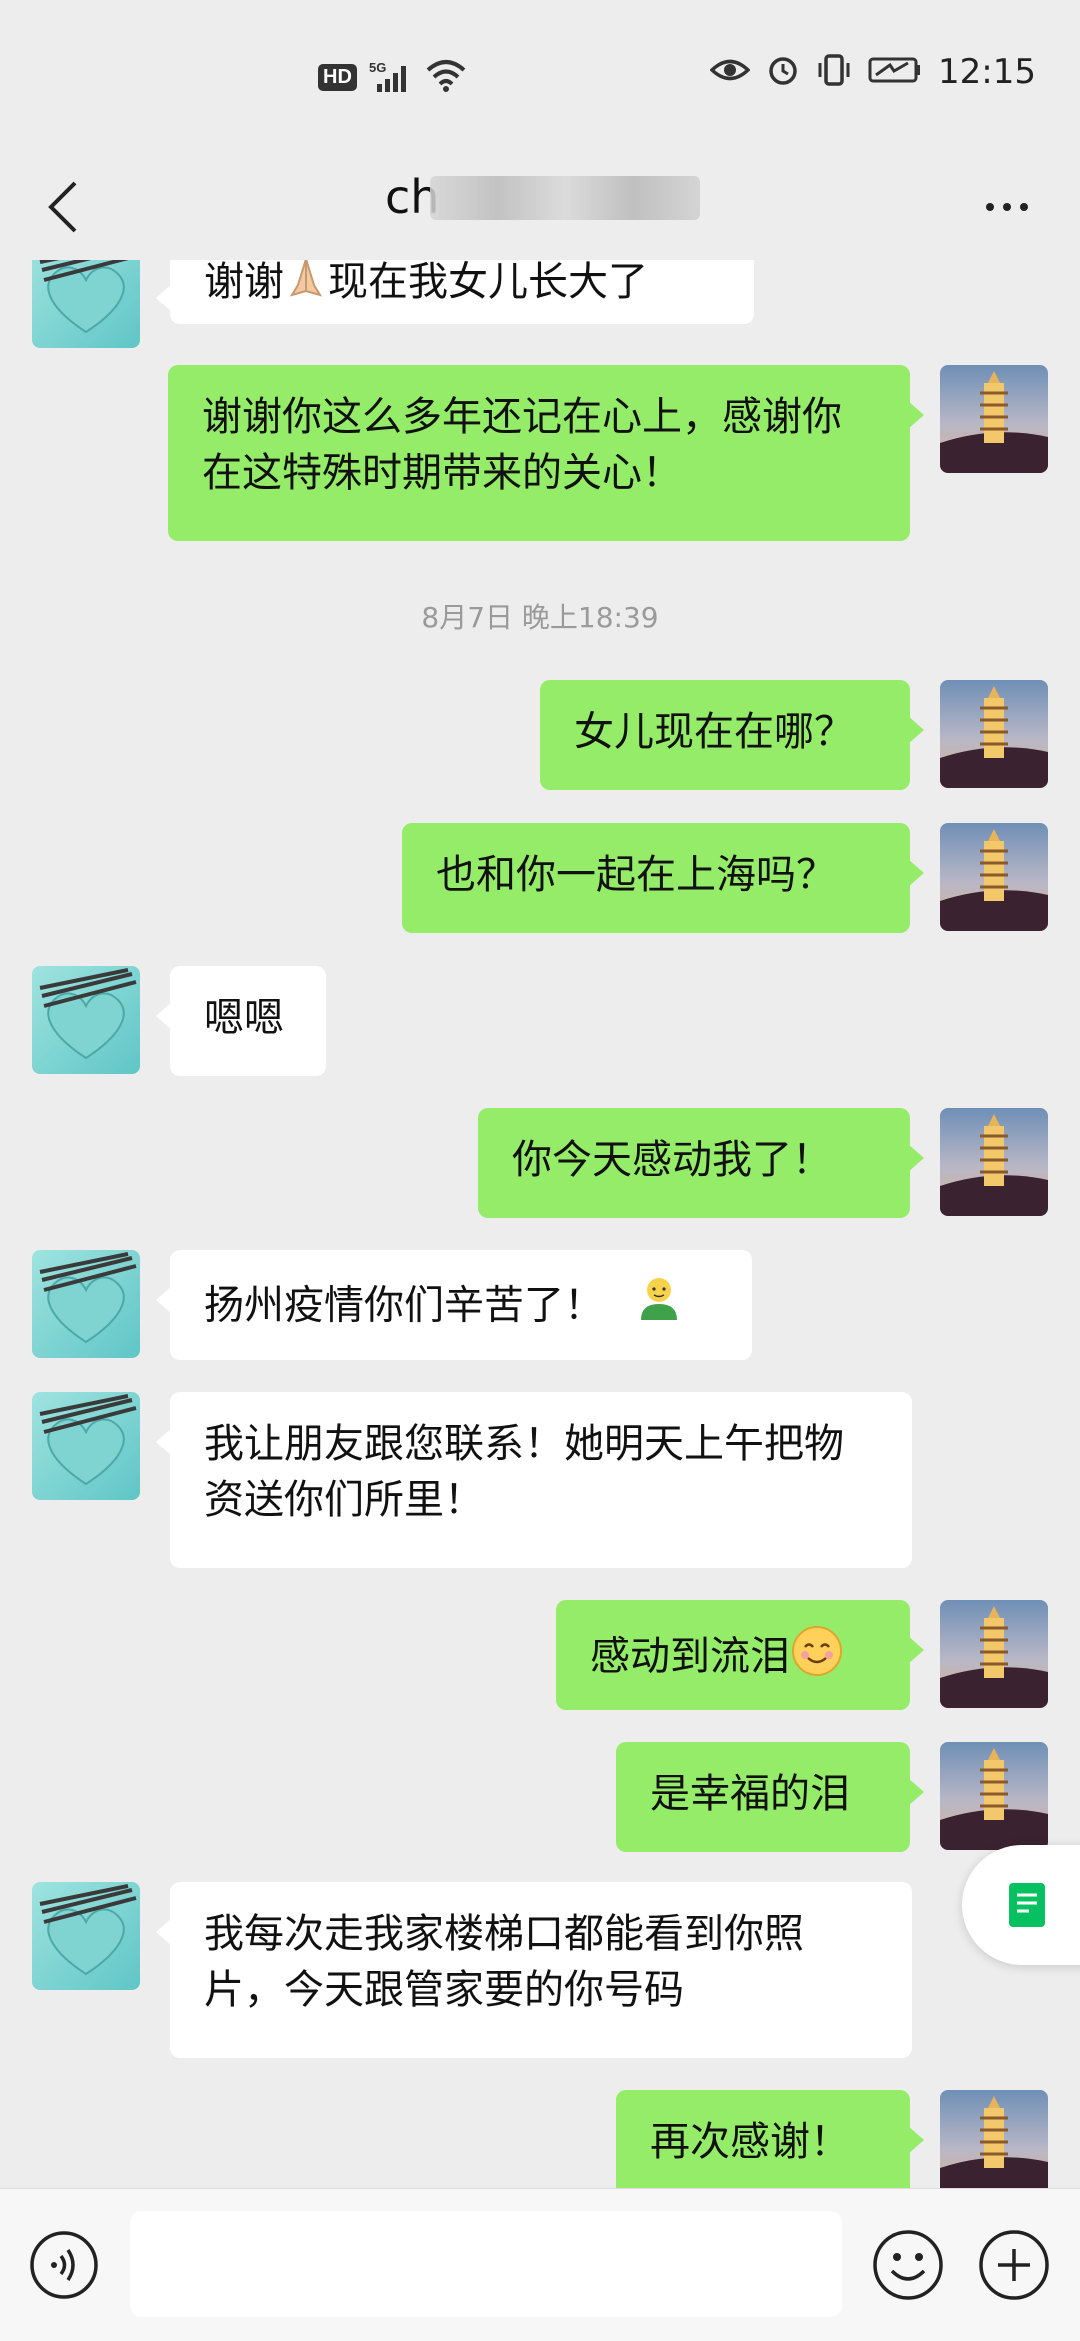 The image size is (1080, 2341). What do you see at coordinates (714, 732) in the screenshot?
I see `message-text: 女儿现在在哪？` at bounding box center [714, 732].